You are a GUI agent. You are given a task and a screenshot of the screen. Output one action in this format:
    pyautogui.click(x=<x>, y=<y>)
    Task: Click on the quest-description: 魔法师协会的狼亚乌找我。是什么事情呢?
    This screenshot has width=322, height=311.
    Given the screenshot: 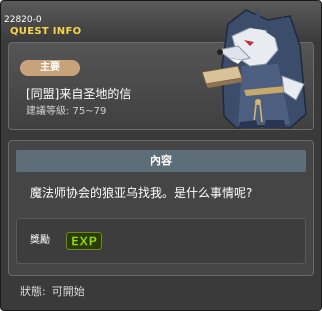 What is the action you would take?
    pyautogui.click(x=141, y=193)
    